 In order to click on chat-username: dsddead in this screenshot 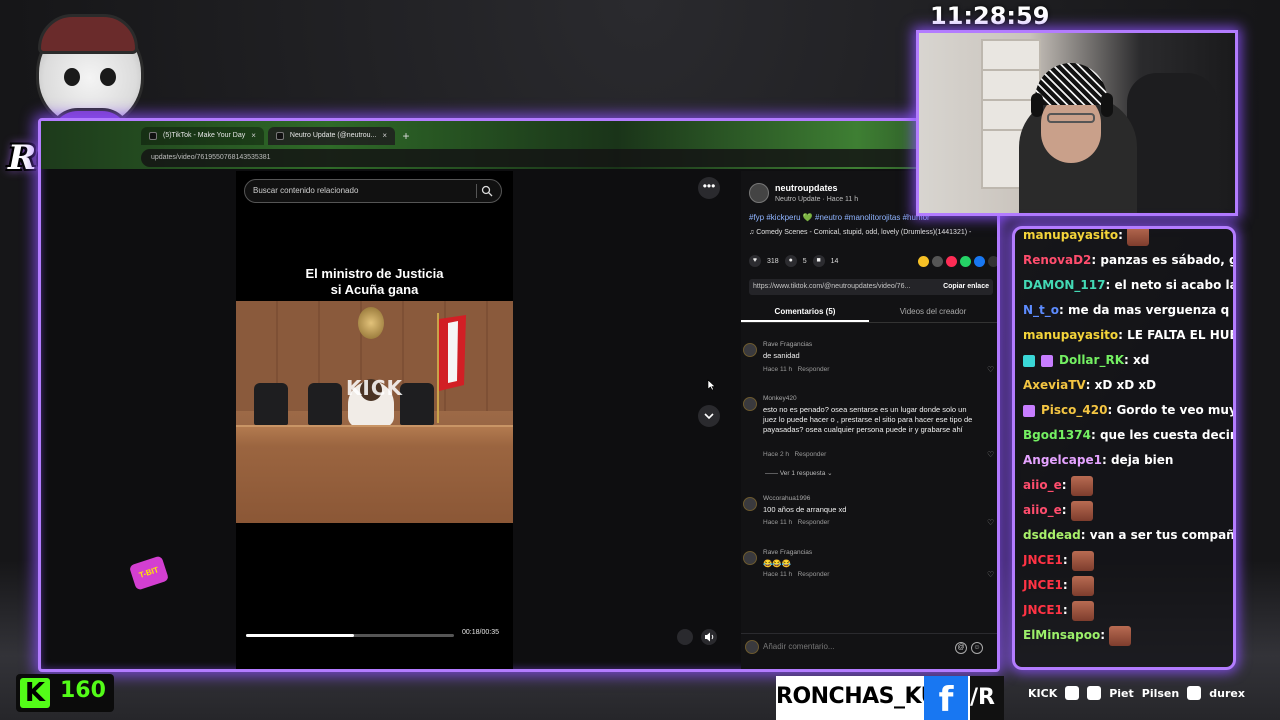, I will do `click(1052, 535)`.